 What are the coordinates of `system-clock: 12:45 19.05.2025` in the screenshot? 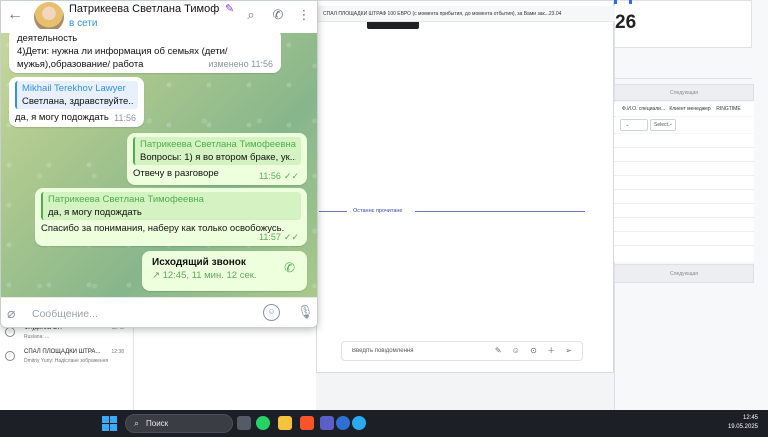 It's located at (743, 423).